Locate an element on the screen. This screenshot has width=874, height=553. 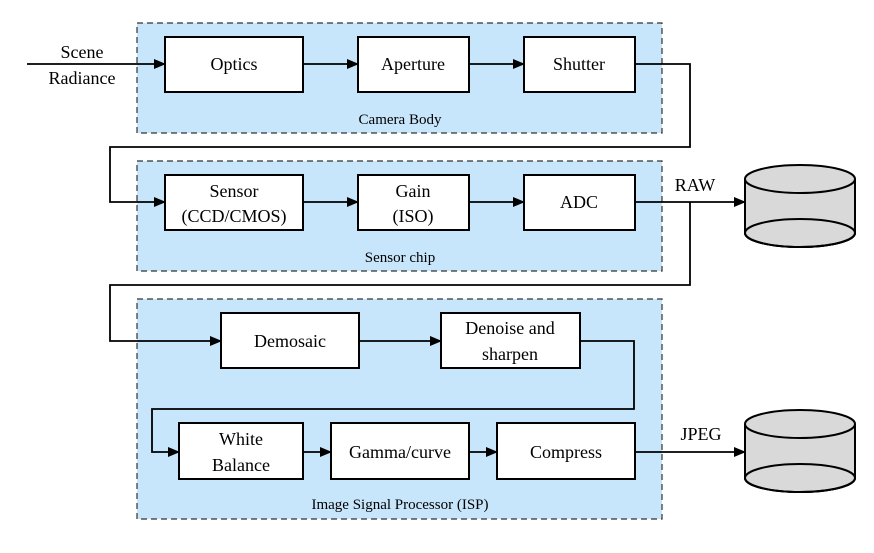
block-denoise: Denoise and sharpen is located at coordinates (510, 340).